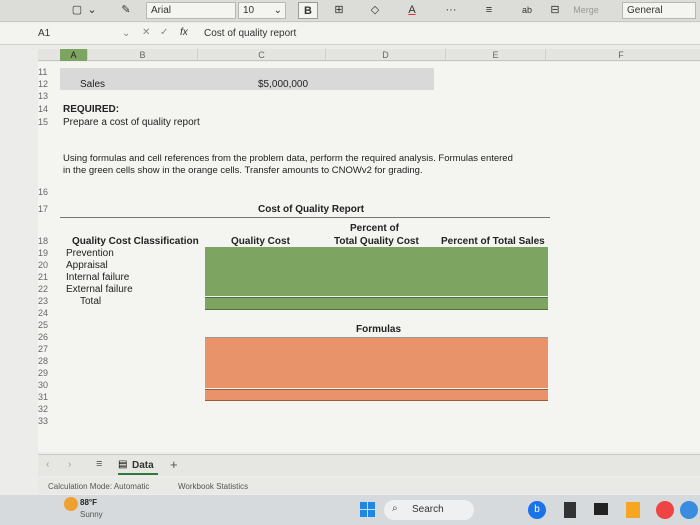 The image size is (700, 525). I want to click on confirm-icon: ✓, so click(164, 32).